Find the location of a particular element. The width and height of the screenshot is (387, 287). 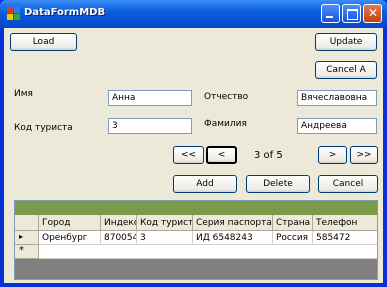

row-selector-icon: ▸ is located at coordinates (27, 238).